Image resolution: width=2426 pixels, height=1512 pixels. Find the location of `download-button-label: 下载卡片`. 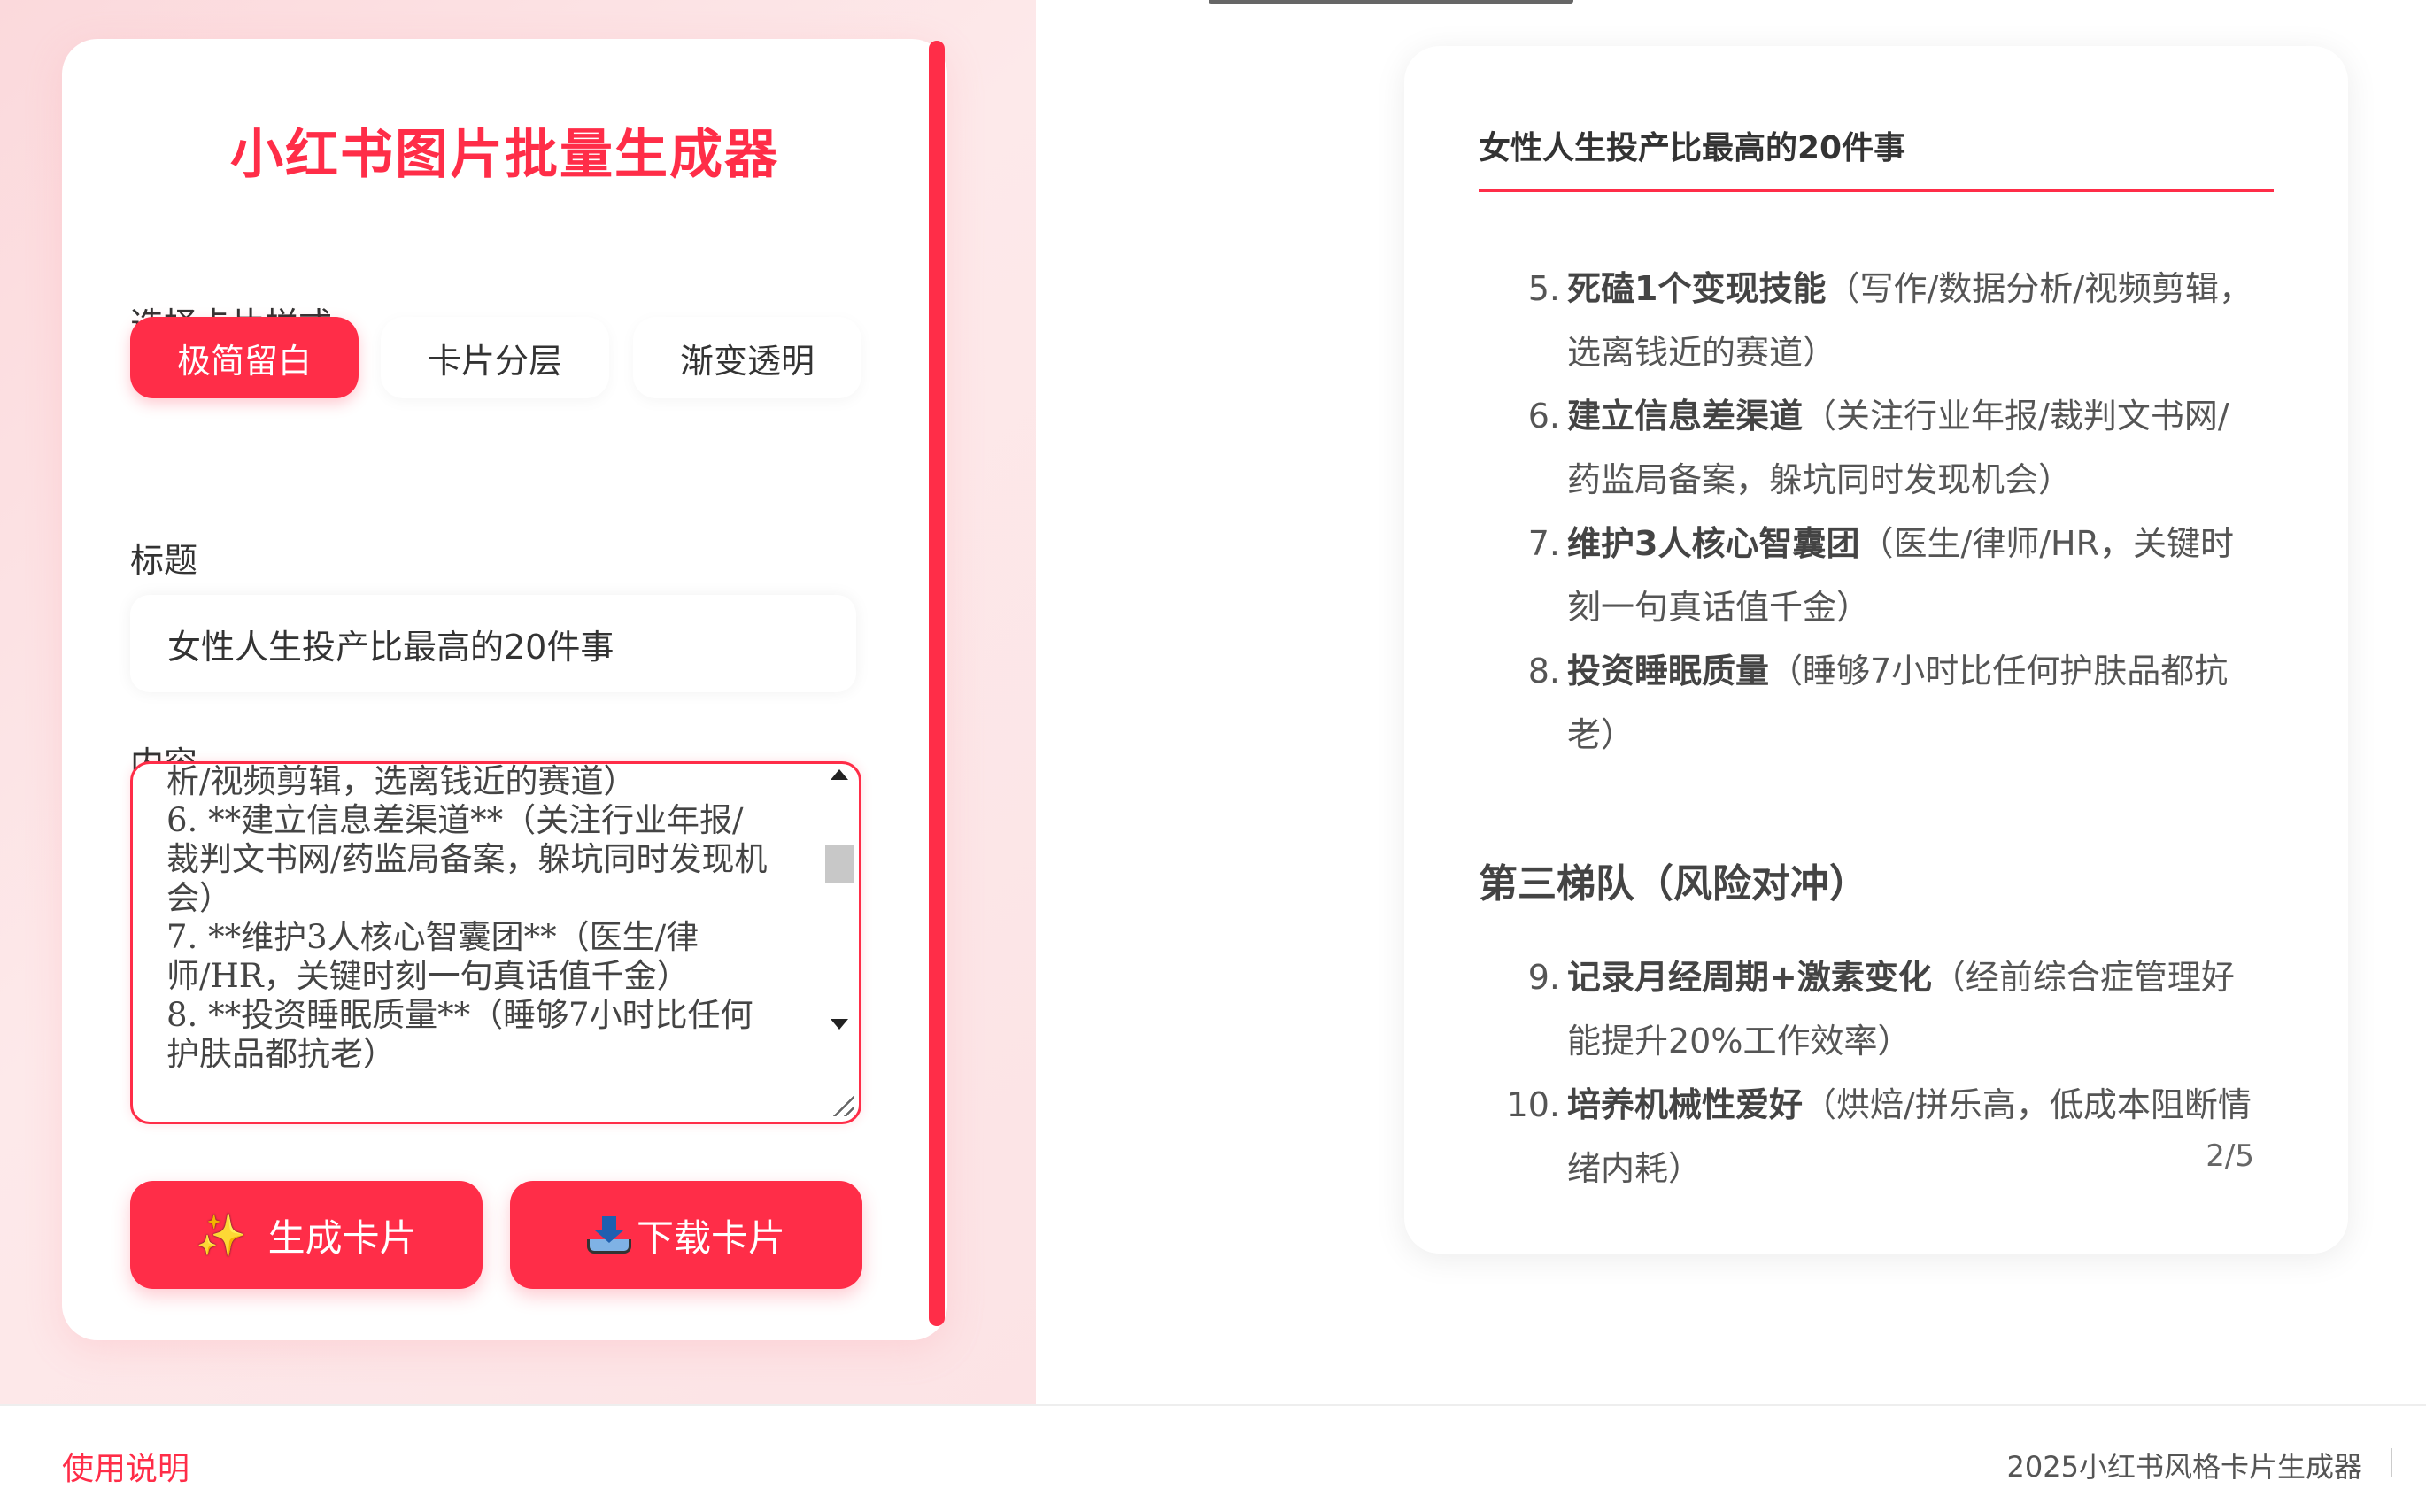

download-button-label: 下载卡片 is located at coordinates (711, 1237).